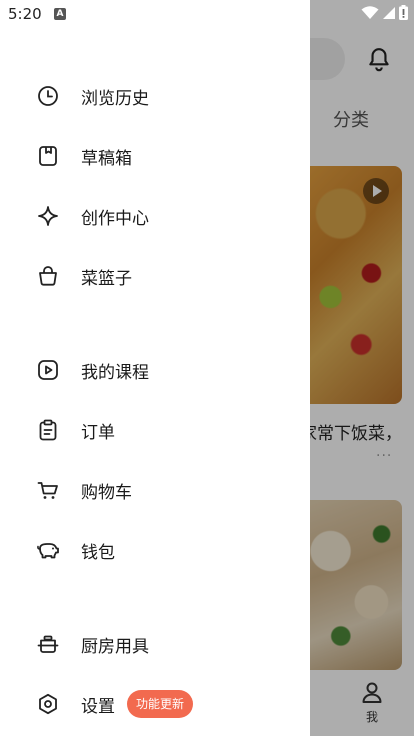 This screenshot has height=736, width=414. What do you see at coordinates (48, 276) in the screenshot?
I see `basket-icon` at bounding box center [48, 276].